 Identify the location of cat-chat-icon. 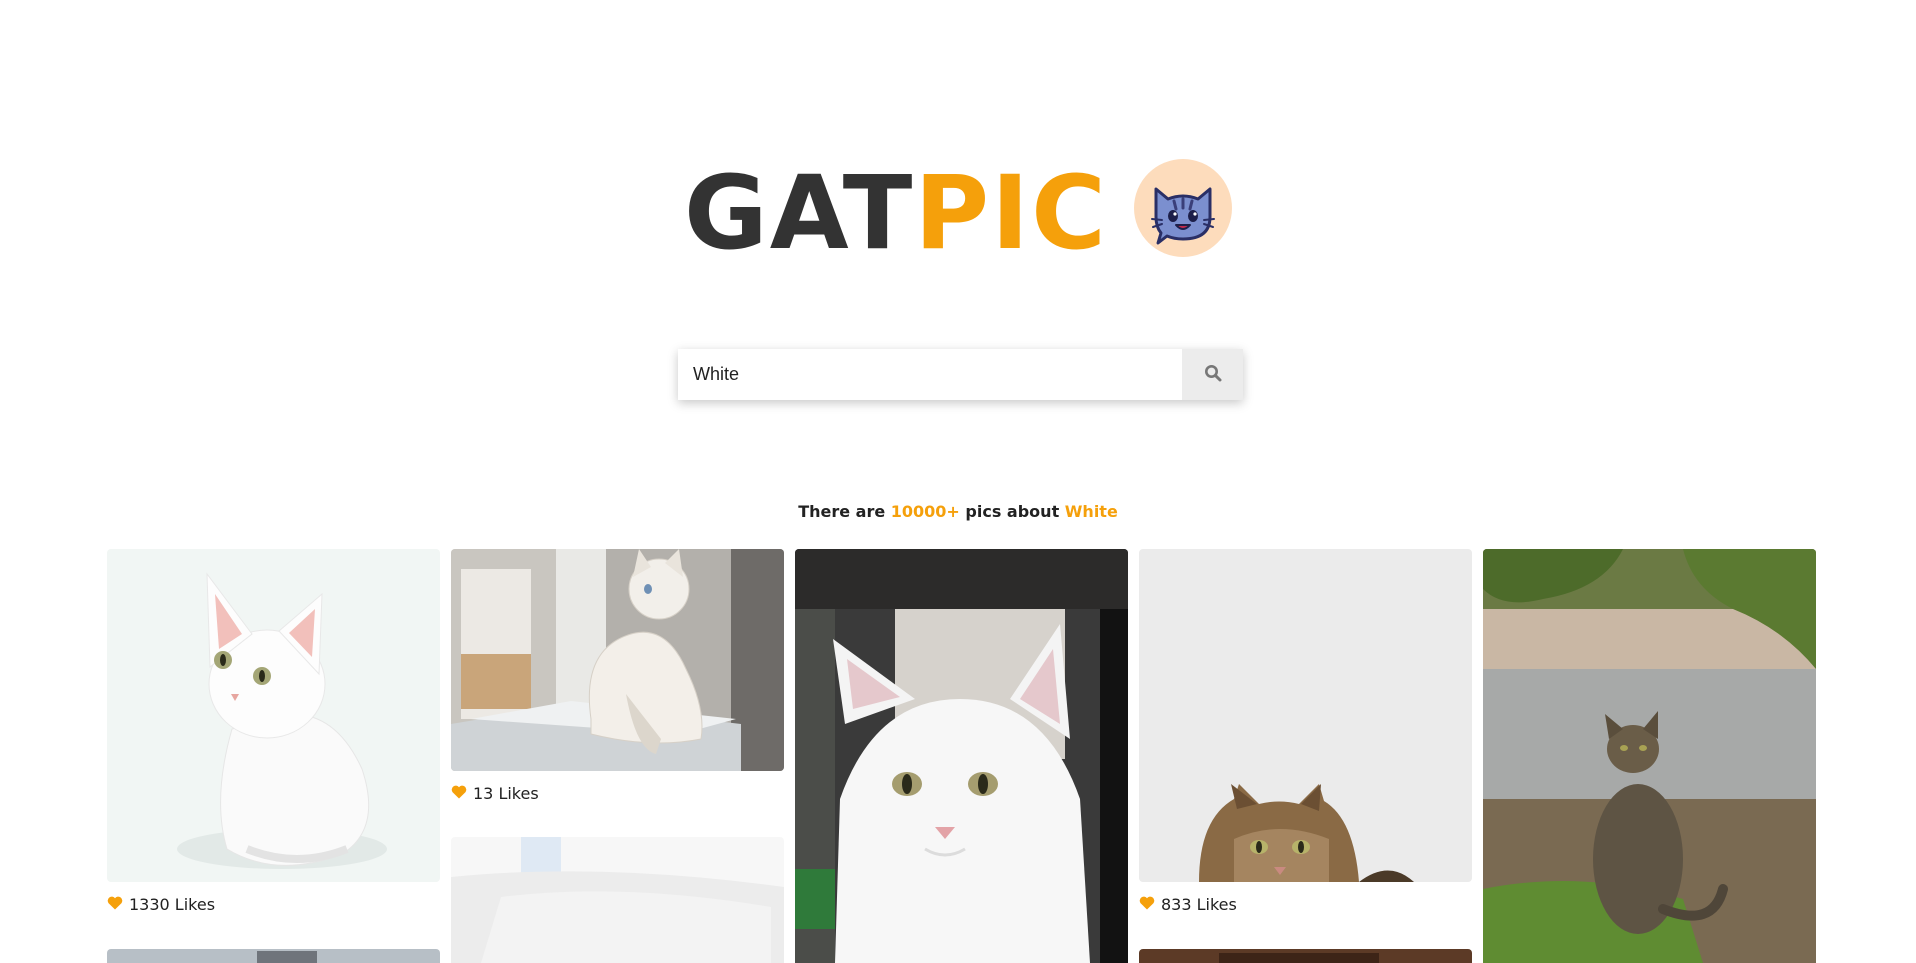
(1182, 208).